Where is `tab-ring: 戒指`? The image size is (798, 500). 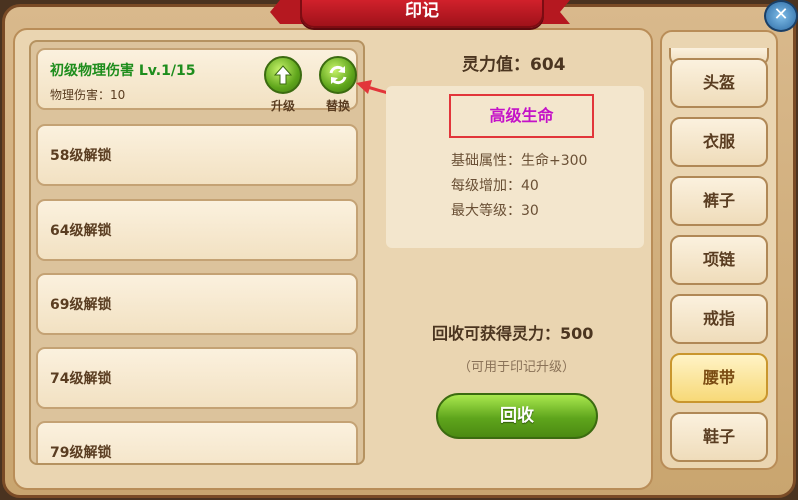 tab-ring: 戒指 is located at coordinates (719, 319).